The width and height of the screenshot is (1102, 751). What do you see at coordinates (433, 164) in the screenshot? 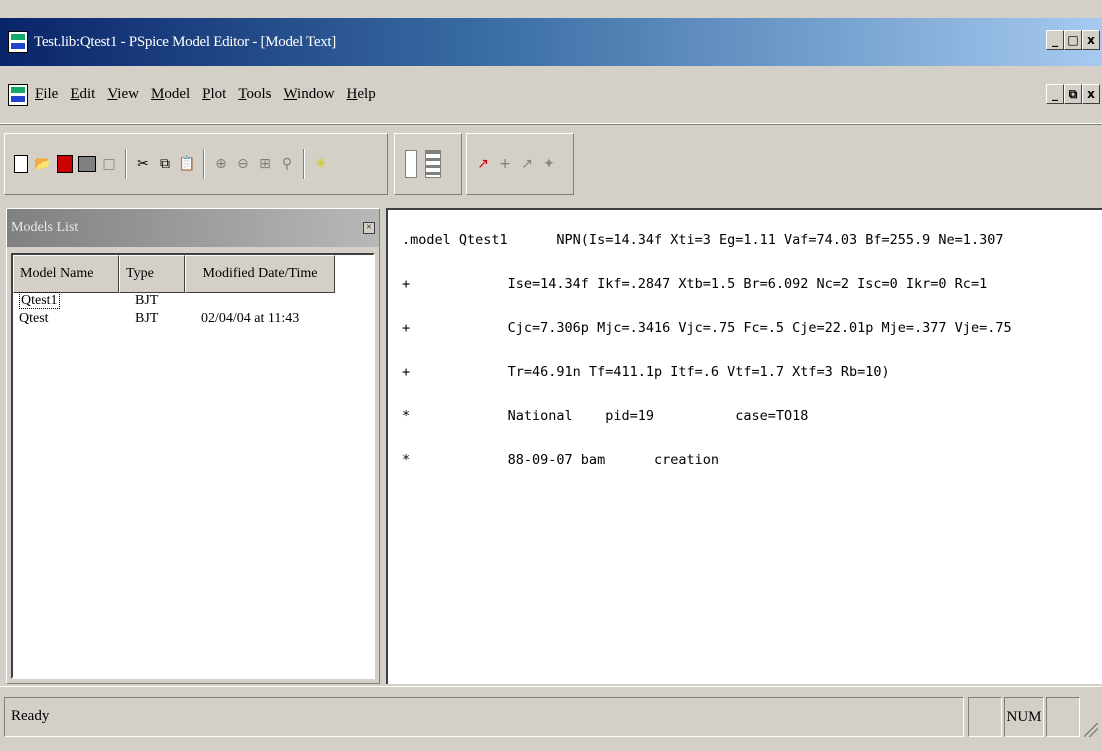
I see `view-text-icon` at bounding box center [433, 164].